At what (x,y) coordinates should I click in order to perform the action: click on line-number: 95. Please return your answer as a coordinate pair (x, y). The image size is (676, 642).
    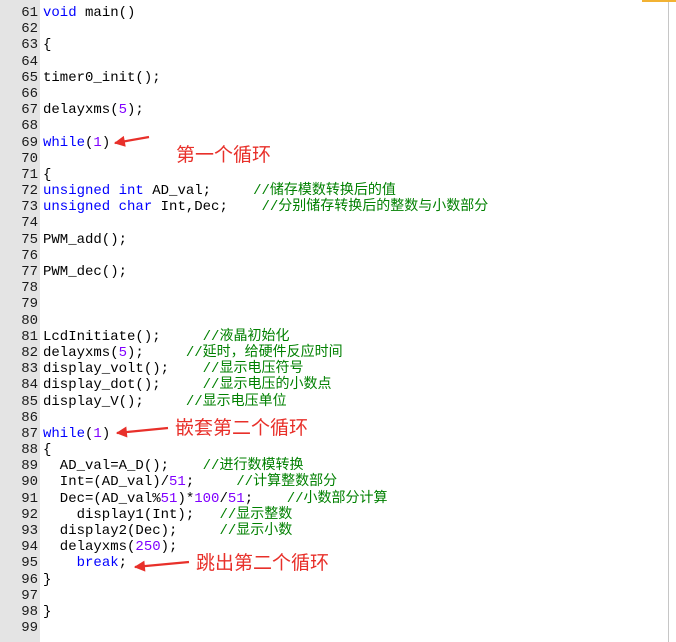
    Looking at the image, I should click on (29, 563).